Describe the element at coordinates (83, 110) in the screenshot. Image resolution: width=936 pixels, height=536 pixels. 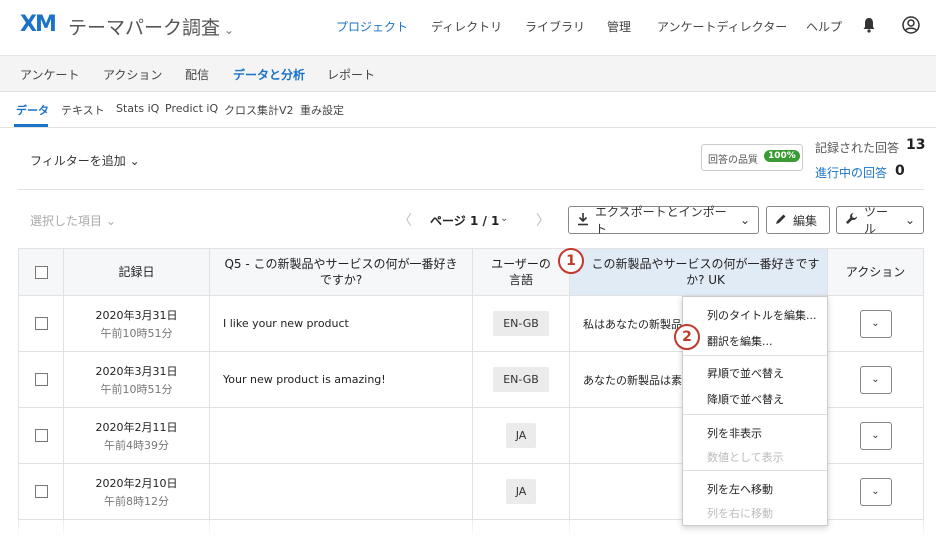
I see `tab-text: テキスト` at that location.